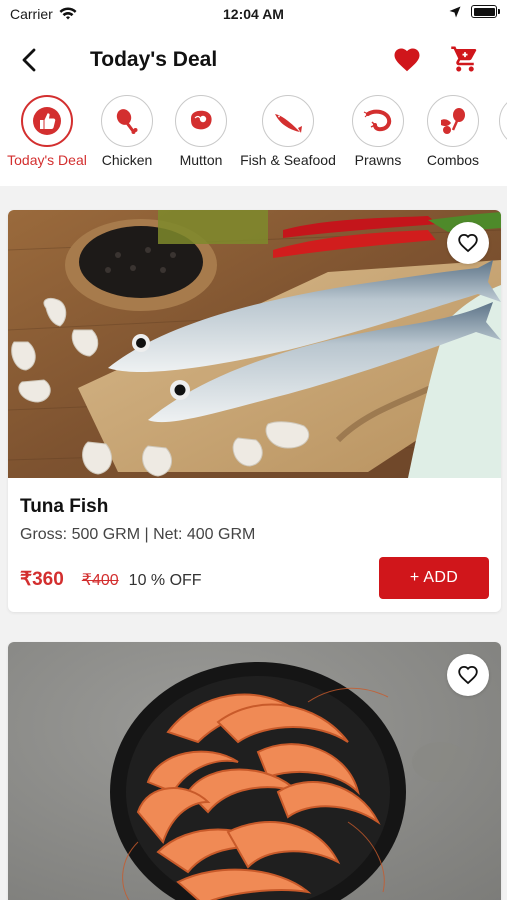  What do you see at coordinates (138, 534) in the screenshot?
I see `product-weight: Gross: 500 GRM | Net: 400 GRM` at bounding box center [138, 534].